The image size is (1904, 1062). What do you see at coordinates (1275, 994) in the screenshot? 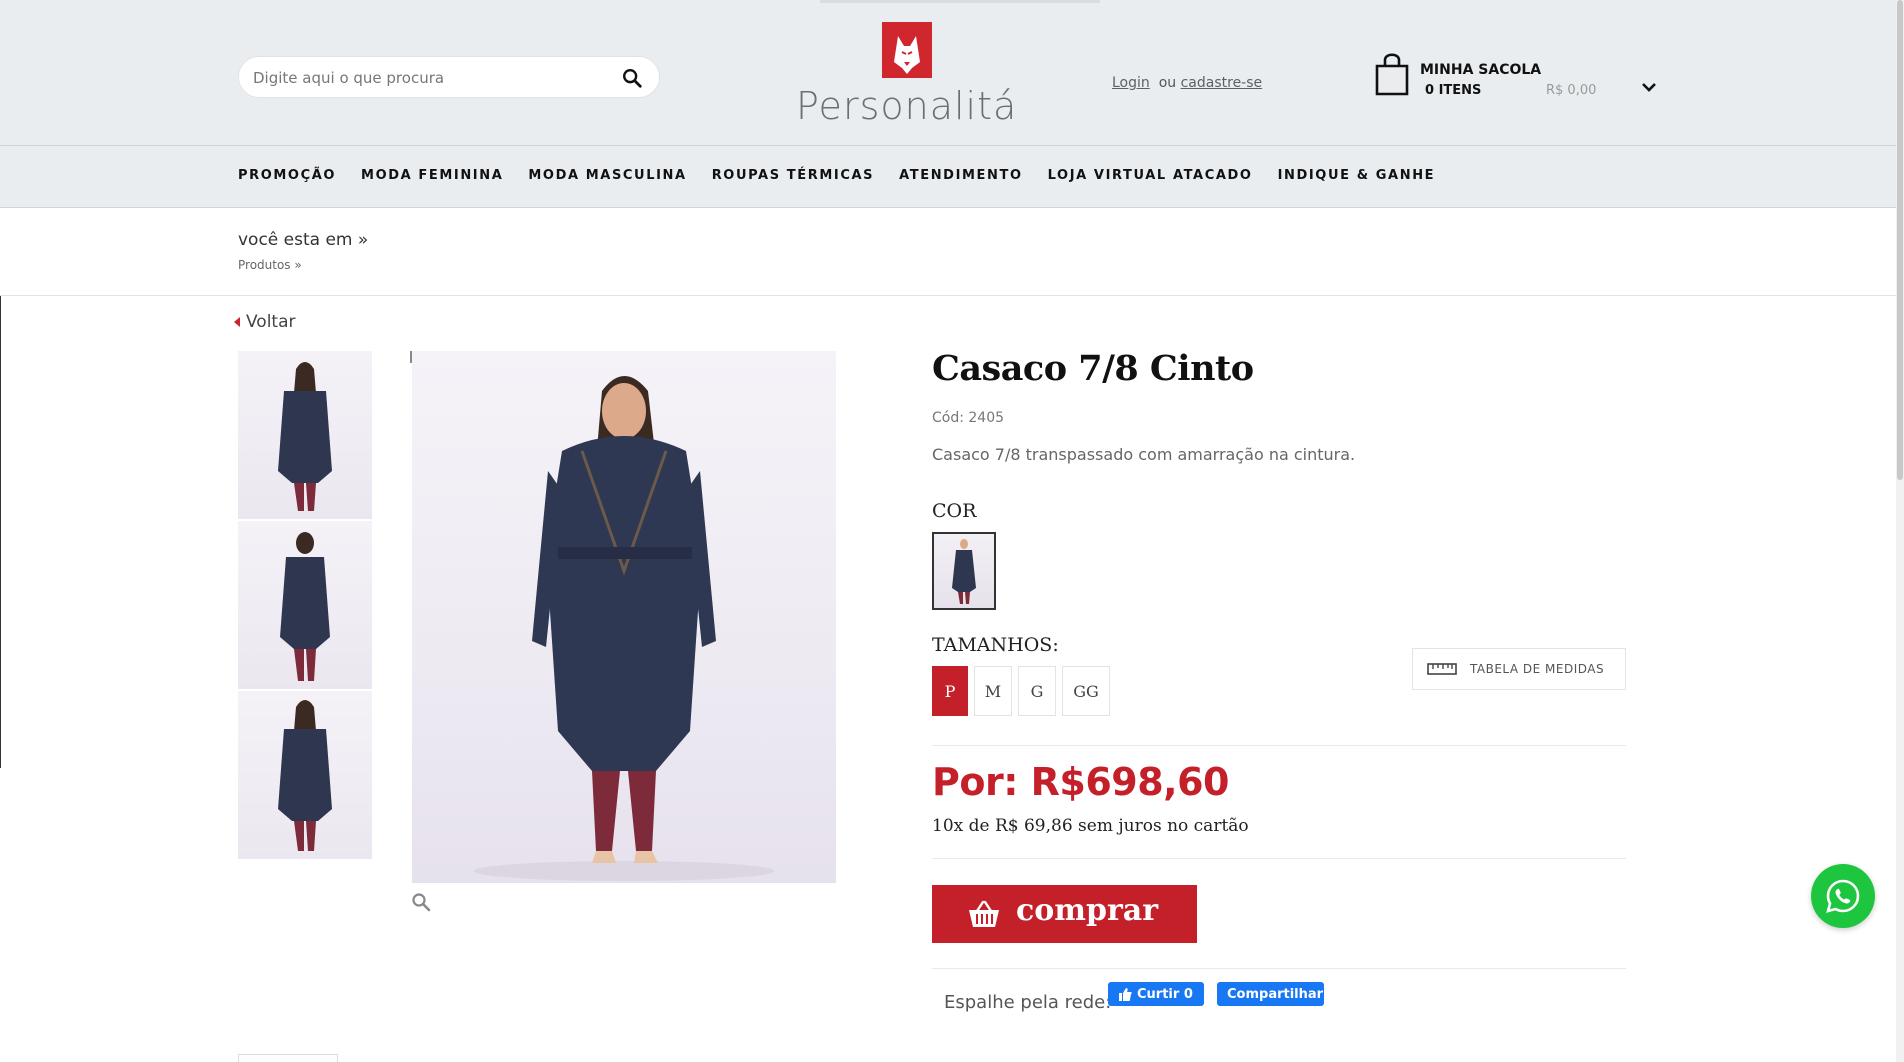
I see `share-button-label: Compartilhar` at bounding box center [1275, 994].